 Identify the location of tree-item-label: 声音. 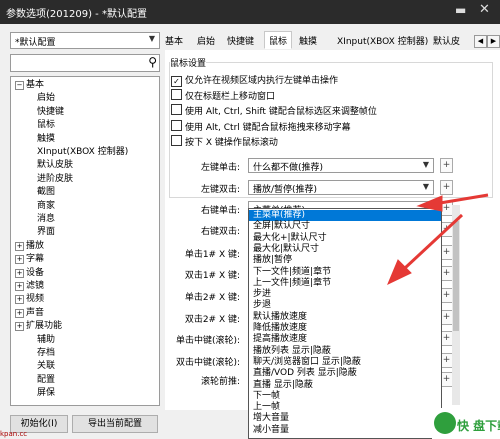
(35, 312).